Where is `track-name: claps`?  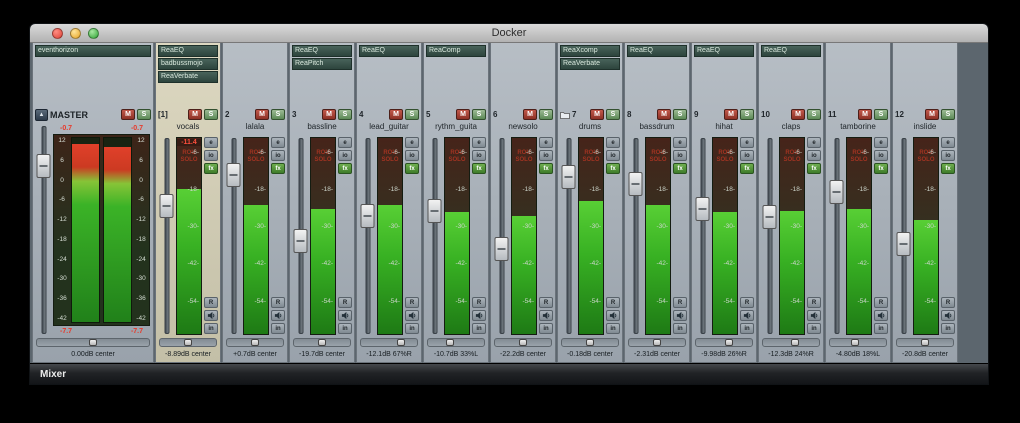
track-name: claps is located at coordinates (791, 127).